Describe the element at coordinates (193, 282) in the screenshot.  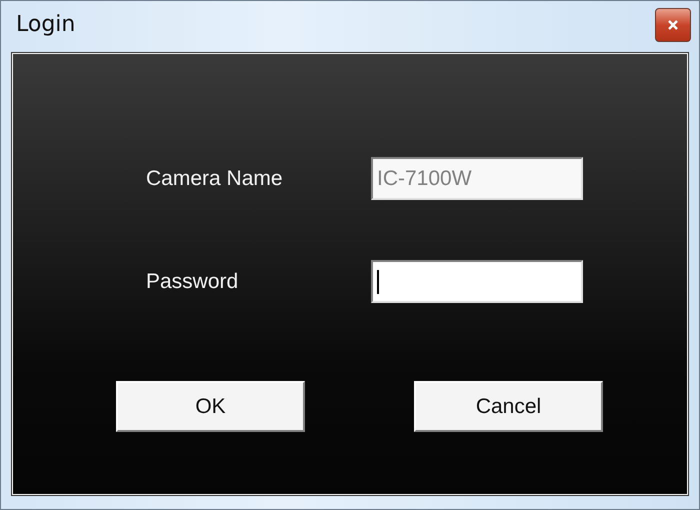
I see `field-label: Password` at that location.